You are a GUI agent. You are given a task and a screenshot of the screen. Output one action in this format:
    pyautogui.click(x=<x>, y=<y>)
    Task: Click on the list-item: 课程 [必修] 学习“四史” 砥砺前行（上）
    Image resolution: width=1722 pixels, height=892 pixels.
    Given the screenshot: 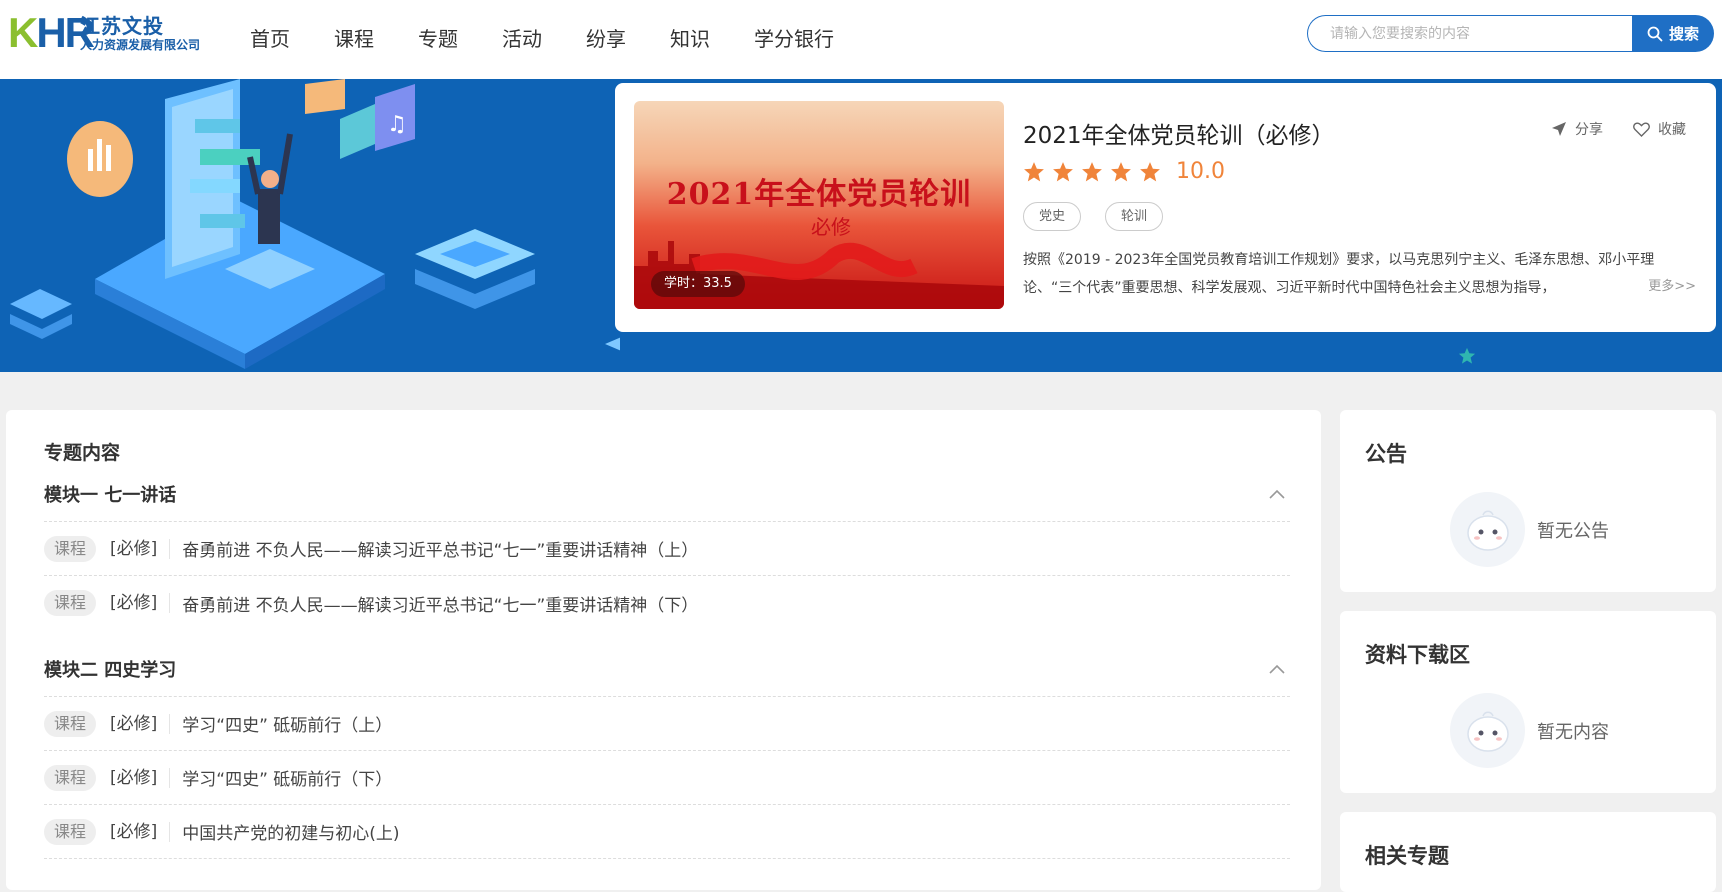 What is the action you would take?
    pyautogui.click(x=667, y=724)
    